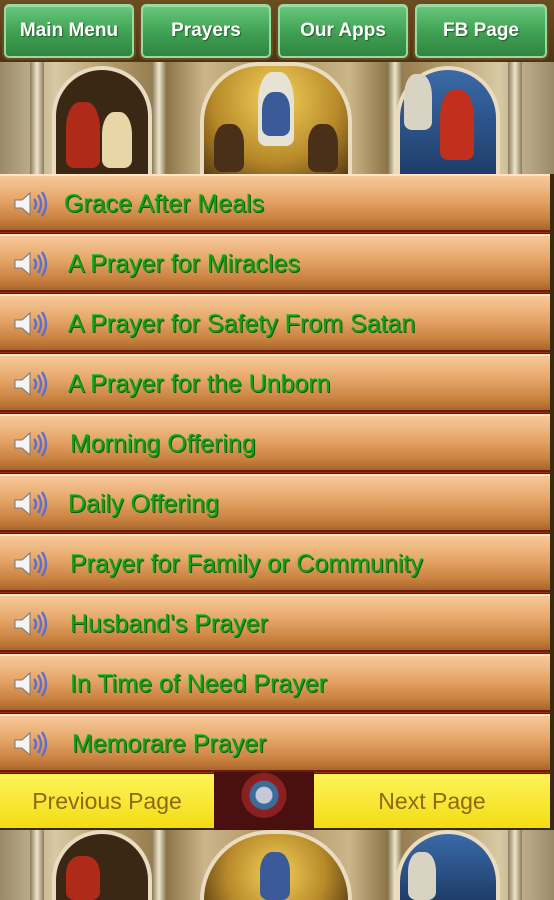 This screenshot has width=554, height=900. I want to click on prayer-title: A Prayer for the Unborn, so click(199, 384).